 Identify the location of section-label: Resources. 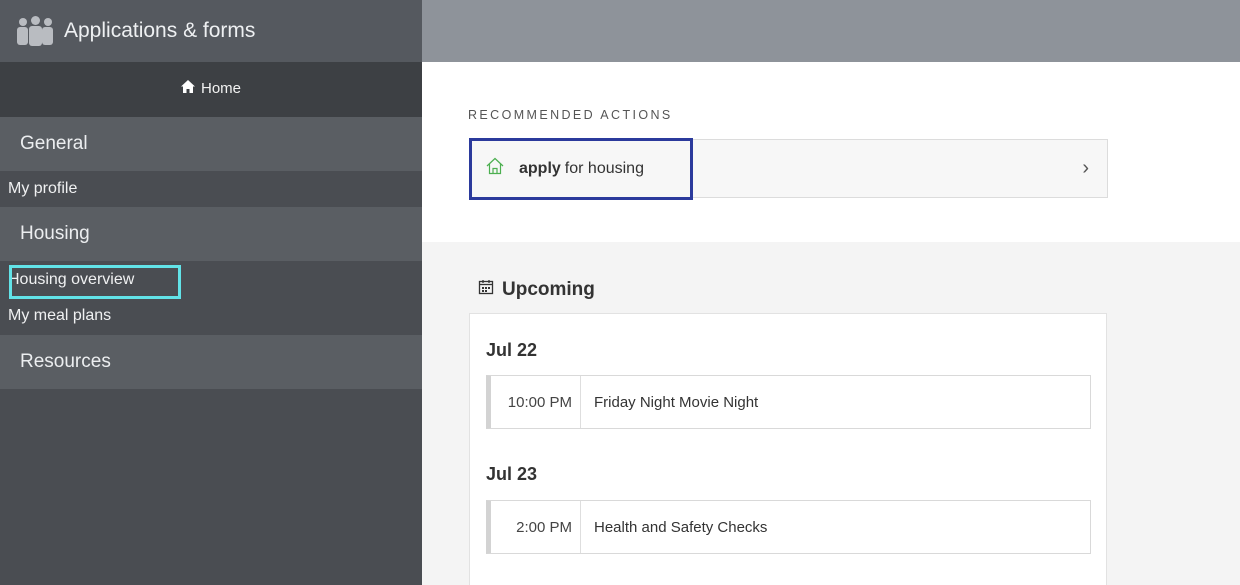
(65, 361).